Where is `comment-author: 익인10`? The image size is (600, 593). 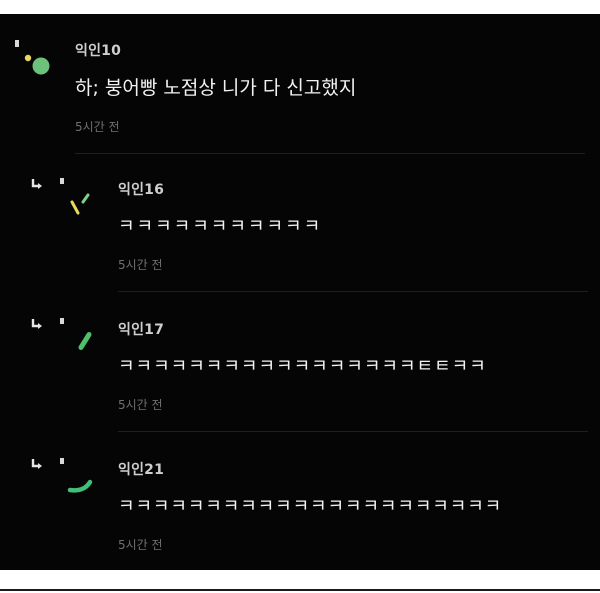
comment-author: 익인10 is located at coordinates (98, 50).